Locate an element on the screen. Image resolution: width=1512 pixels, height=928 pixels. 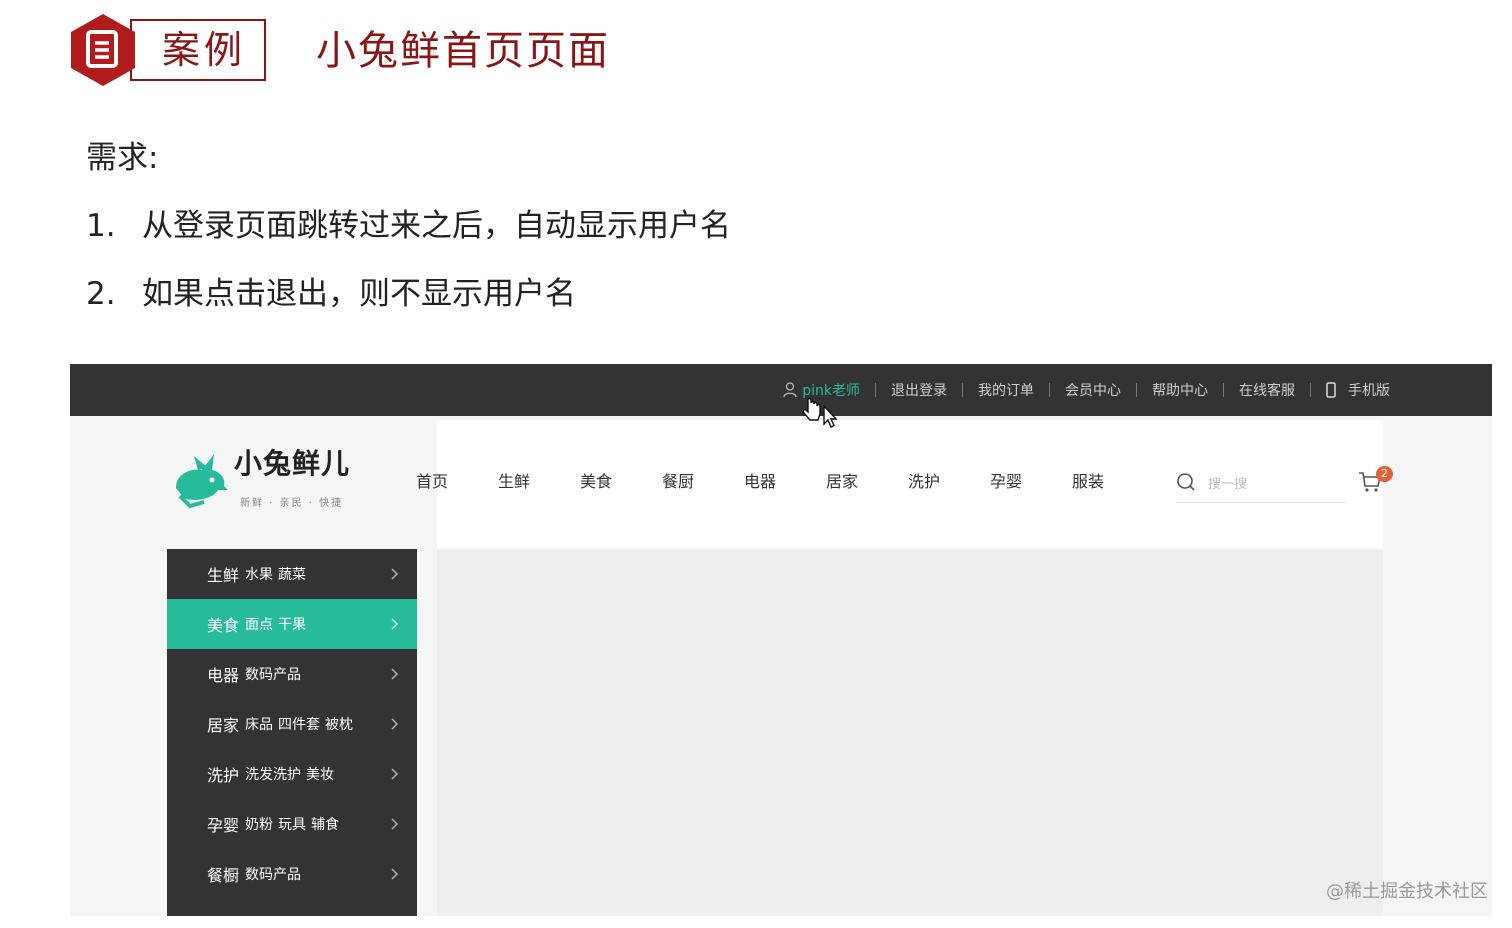
category-sub-labels: 床品 四件套 被枕 is located at coordinates (301, 724).